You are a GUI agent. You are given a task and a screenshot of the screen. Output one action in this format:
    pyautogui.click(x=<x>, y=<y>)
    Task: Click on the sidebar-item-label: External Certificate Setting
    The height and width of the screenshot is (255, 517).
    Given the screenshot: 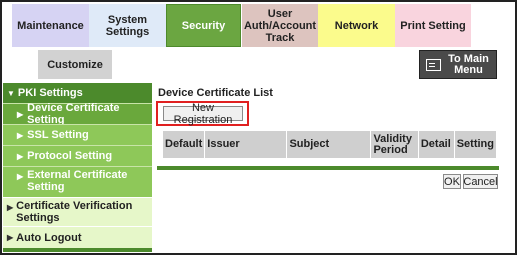 What is the action you would take?
    pyautogui.click(x=77, y=181)
    